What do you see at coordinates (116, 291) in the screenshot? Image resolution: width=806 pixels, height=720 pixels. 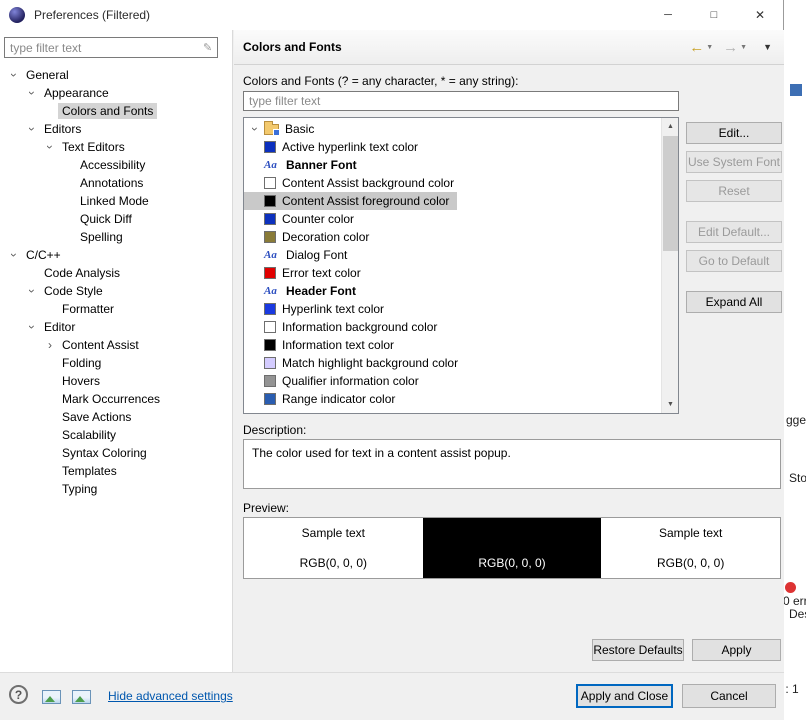 I see `tree-item: › Code Style` at bounding box center [116, 291].